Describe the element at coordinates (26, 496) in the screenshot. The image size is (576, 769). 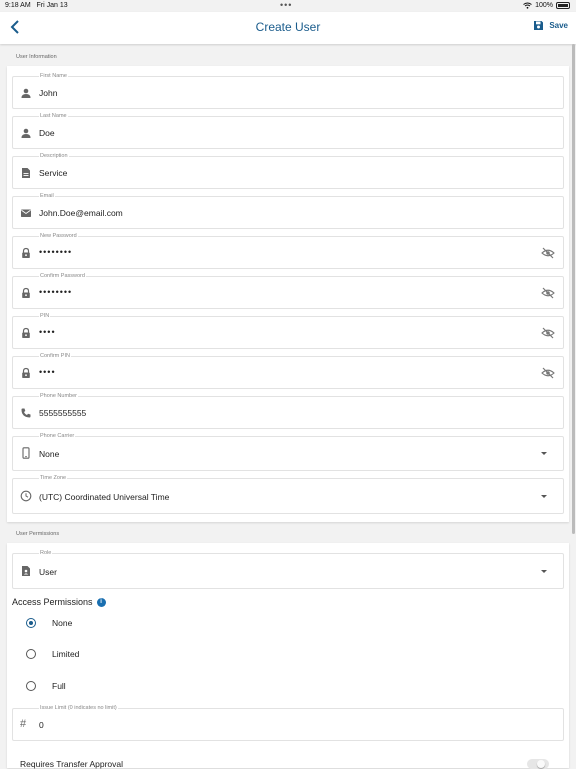
I see `clock-icon` at that location.